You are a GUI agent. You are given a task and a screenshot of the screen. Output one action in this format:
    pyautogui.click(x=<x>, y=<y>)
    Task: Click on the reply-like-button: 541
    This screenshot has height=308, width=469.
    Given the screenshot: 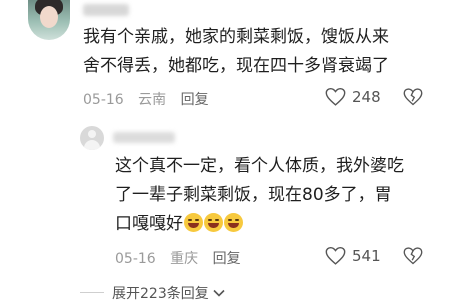 What is the action you would take?
    pyautogui.click(x=353, y=256)
    